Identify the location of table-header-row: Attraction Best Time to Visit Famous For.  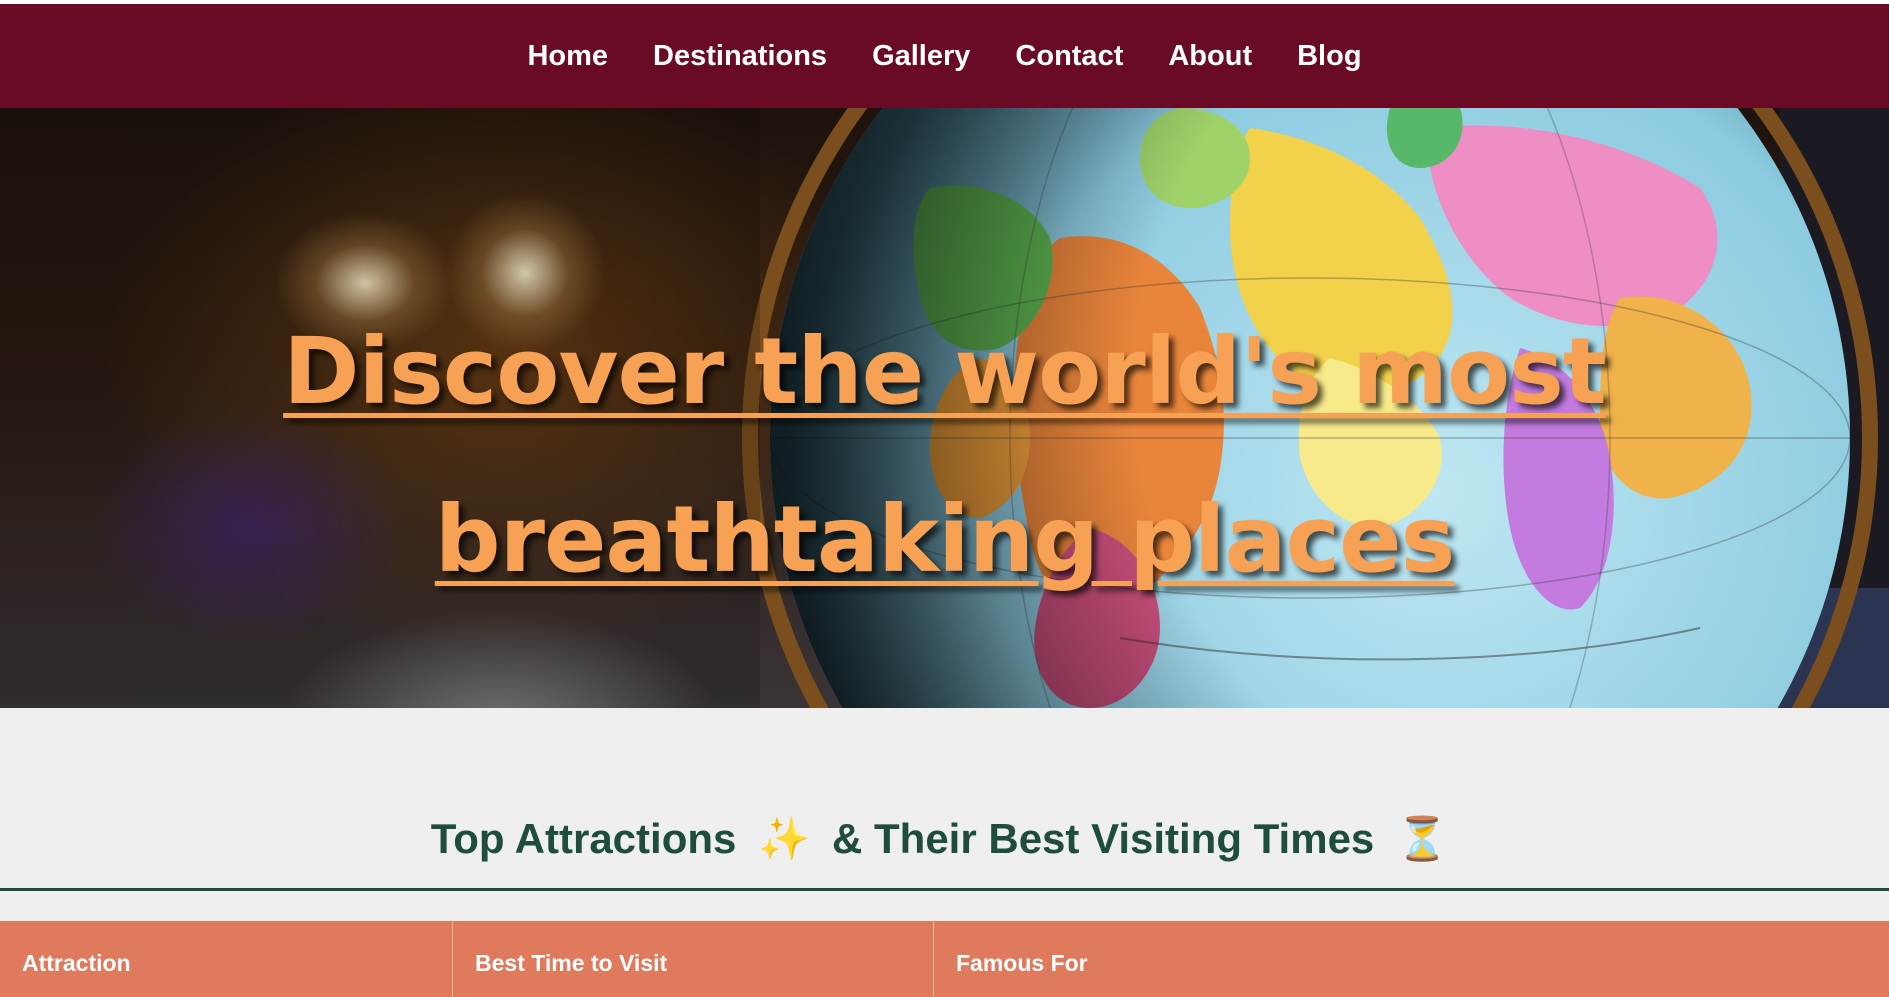
(944, 959).